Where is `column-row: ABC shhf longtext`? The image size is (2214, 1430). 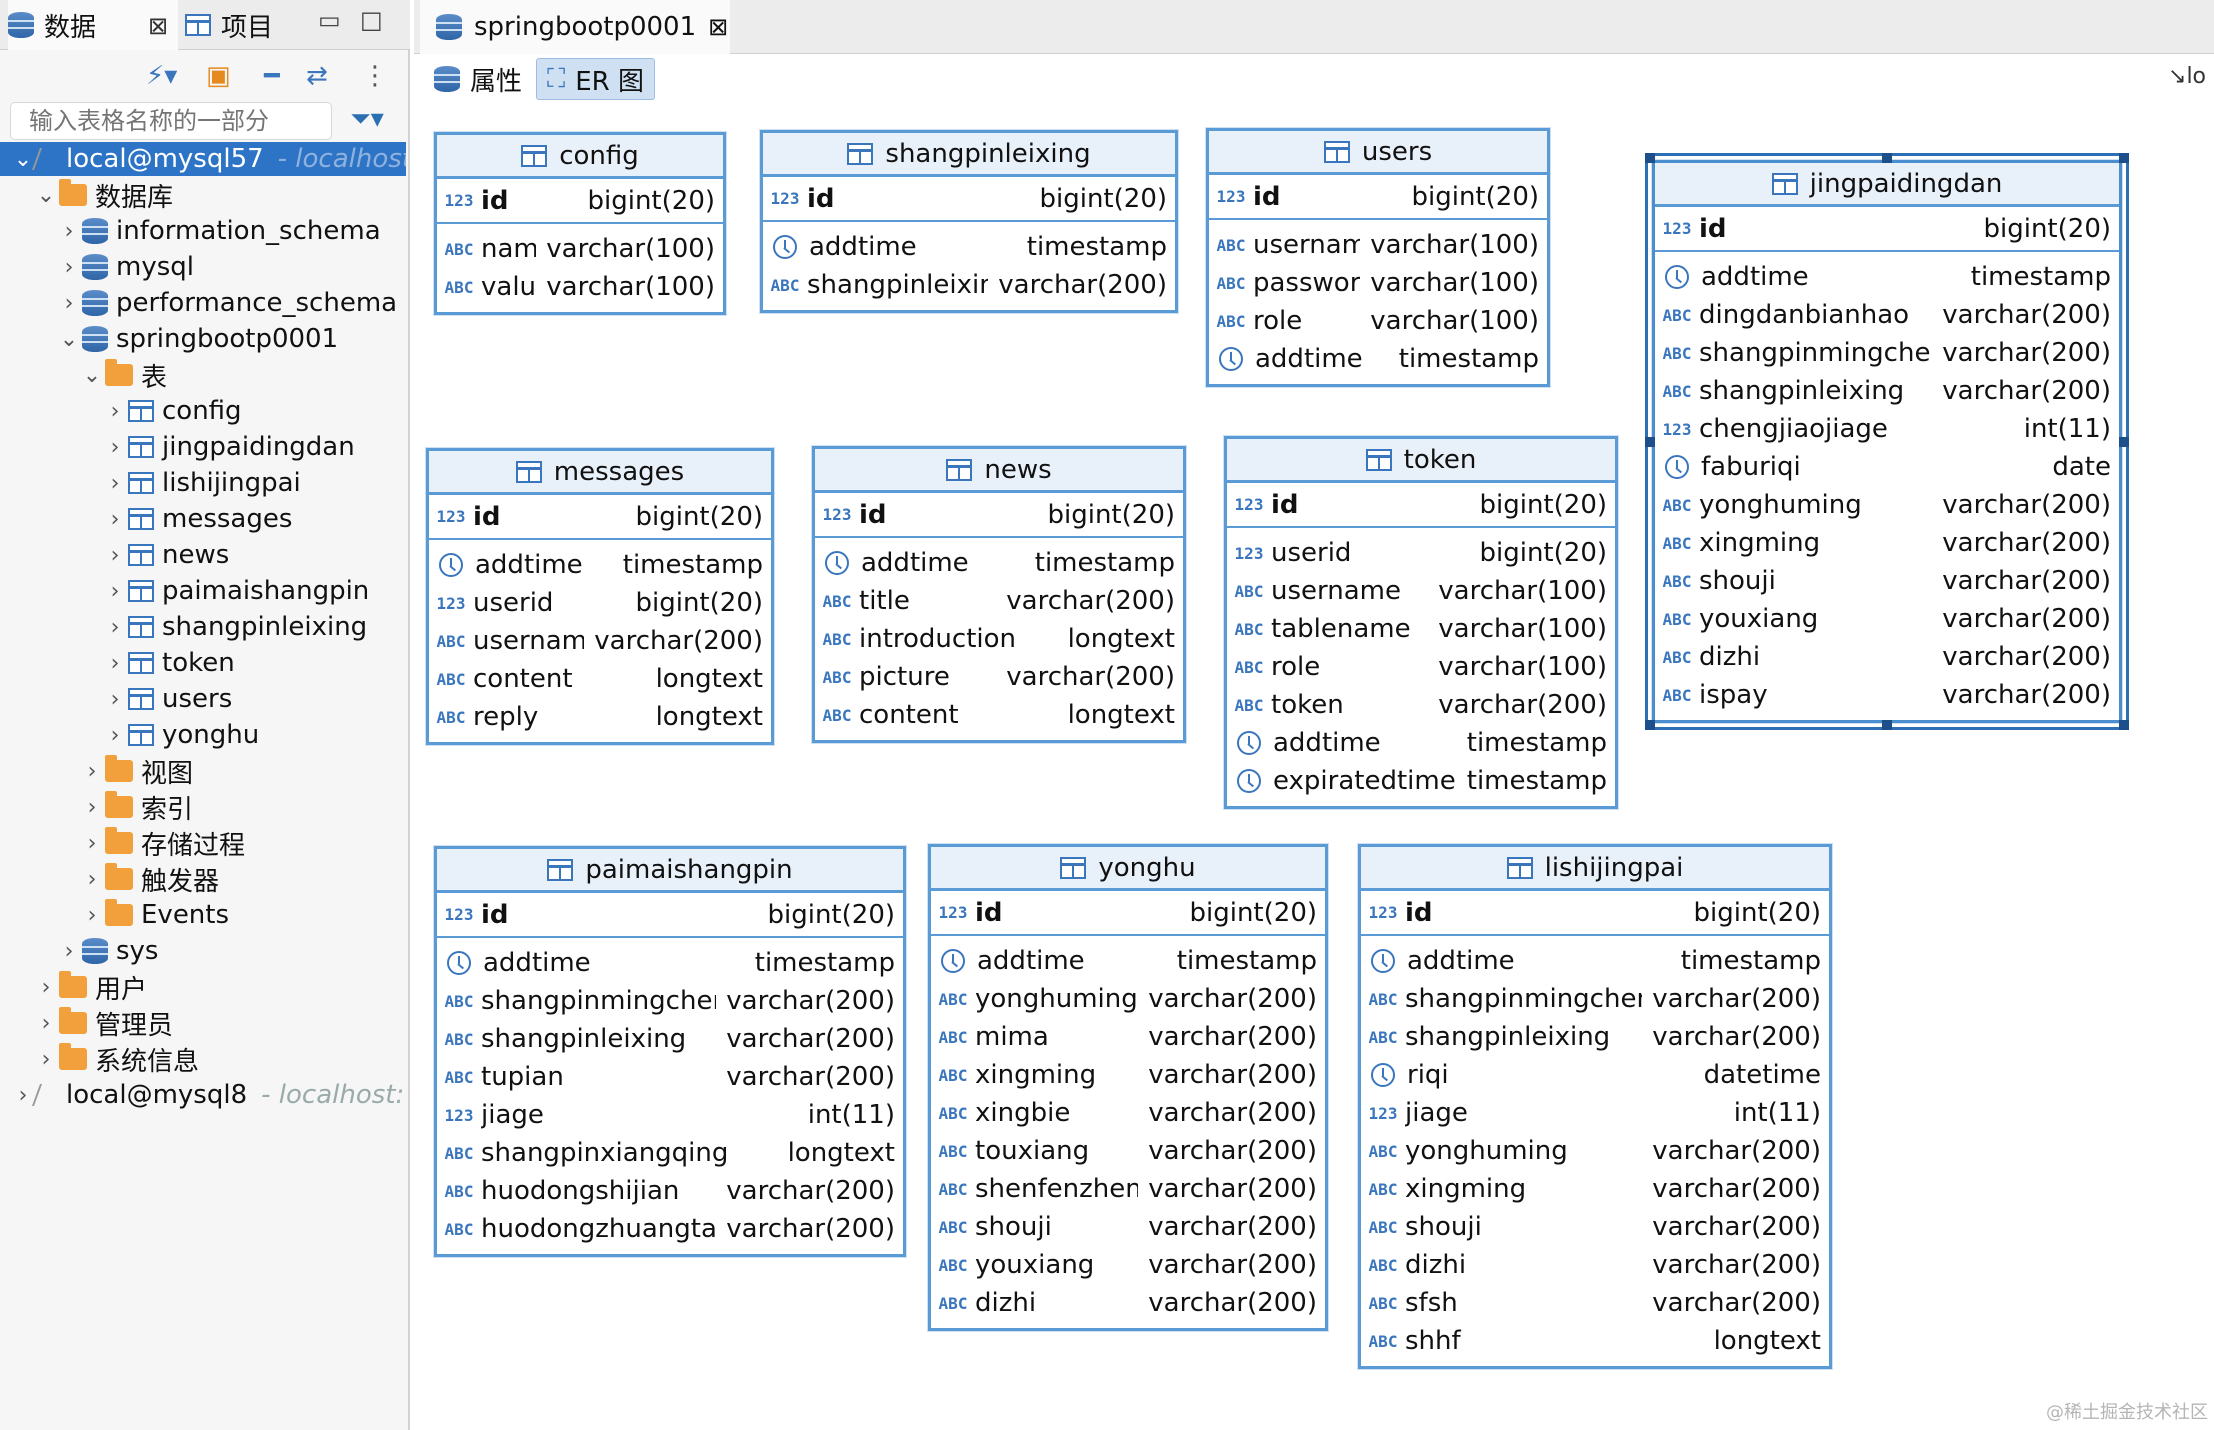
column-row: ABC shhf longtext is located at coordinates (1595, 1341).